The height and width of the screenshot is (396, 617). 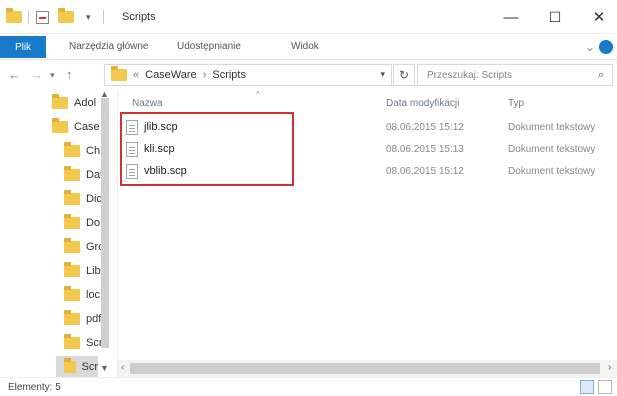 I want to click on nav-item: pdf, so click(x=82, y=319).